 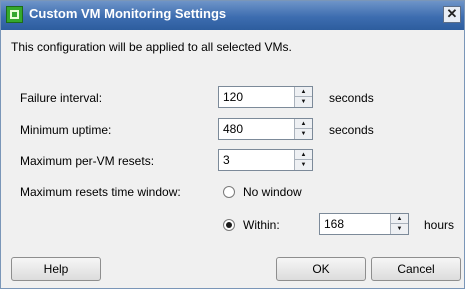 I want to click on within-radio, so click(x=229, y=225).